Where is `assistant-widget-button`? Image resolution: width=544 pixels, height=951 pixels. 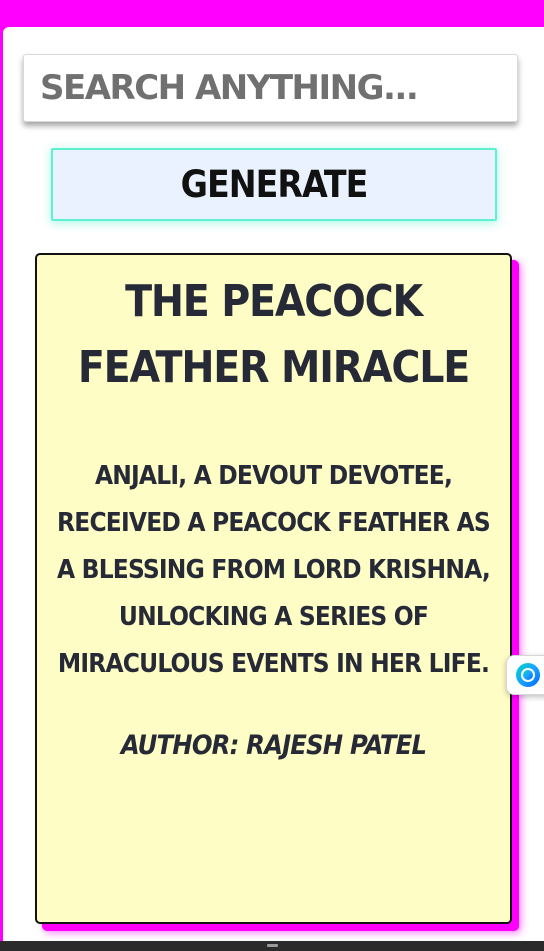
assistant-widget-button is located at coordinates (525, 675).